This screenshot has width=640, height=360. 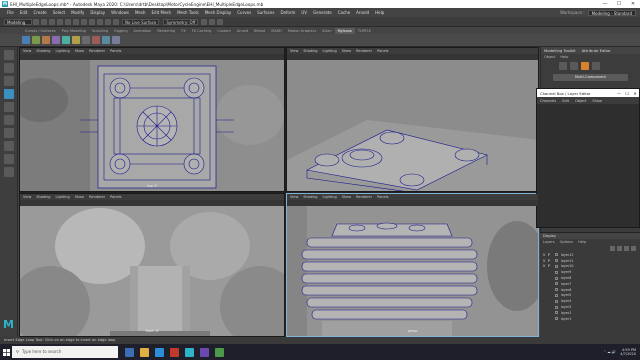 I want to click on menu-curves: Curves, so click(x=244, y=12).